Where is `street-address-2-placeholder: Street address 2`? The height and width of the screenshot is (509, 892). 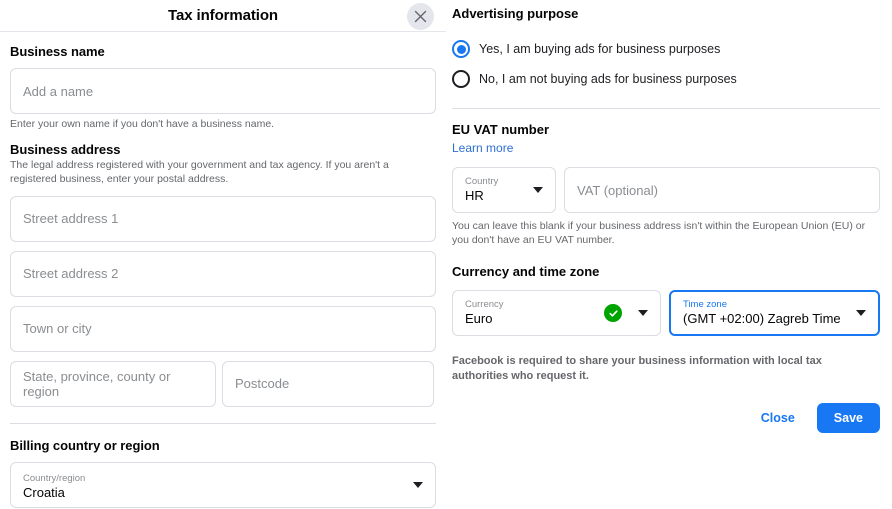 street-address-2-placeholder: Street address 2 is located at coordinates (71, 274).